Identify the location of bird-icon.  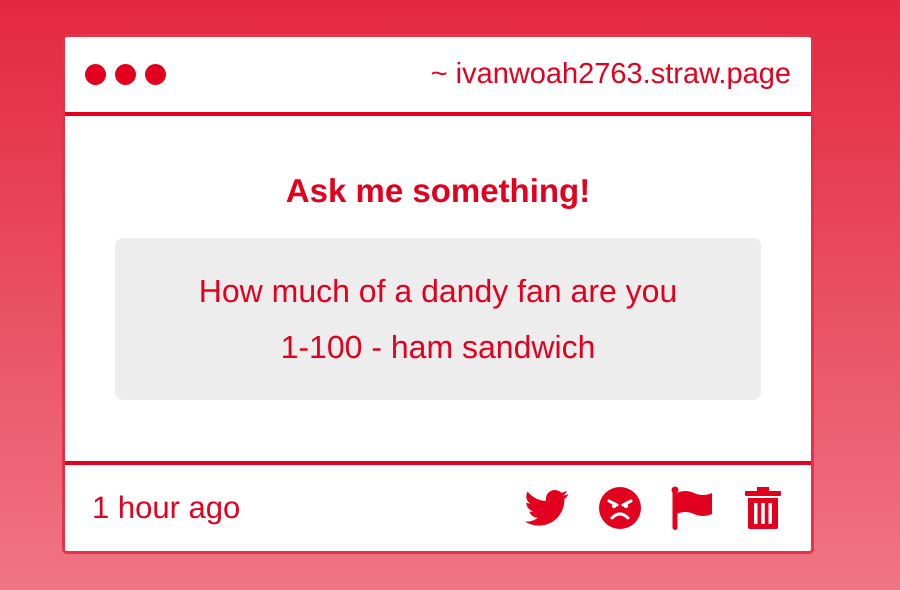
(547, 508).